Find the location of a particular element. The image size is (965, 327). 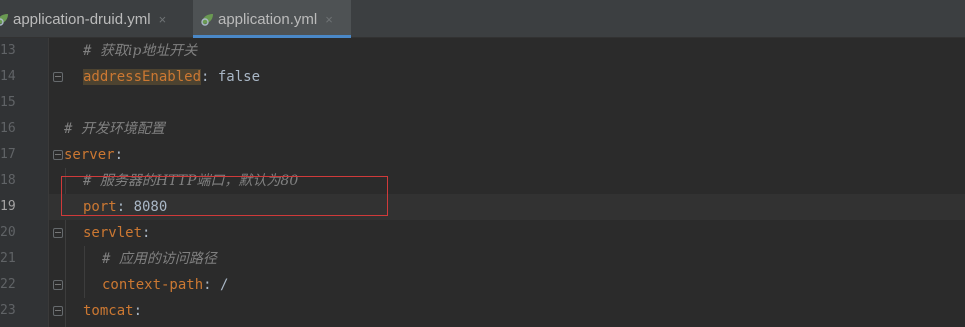

line-number: 16 is located at coordinates (8, 128).